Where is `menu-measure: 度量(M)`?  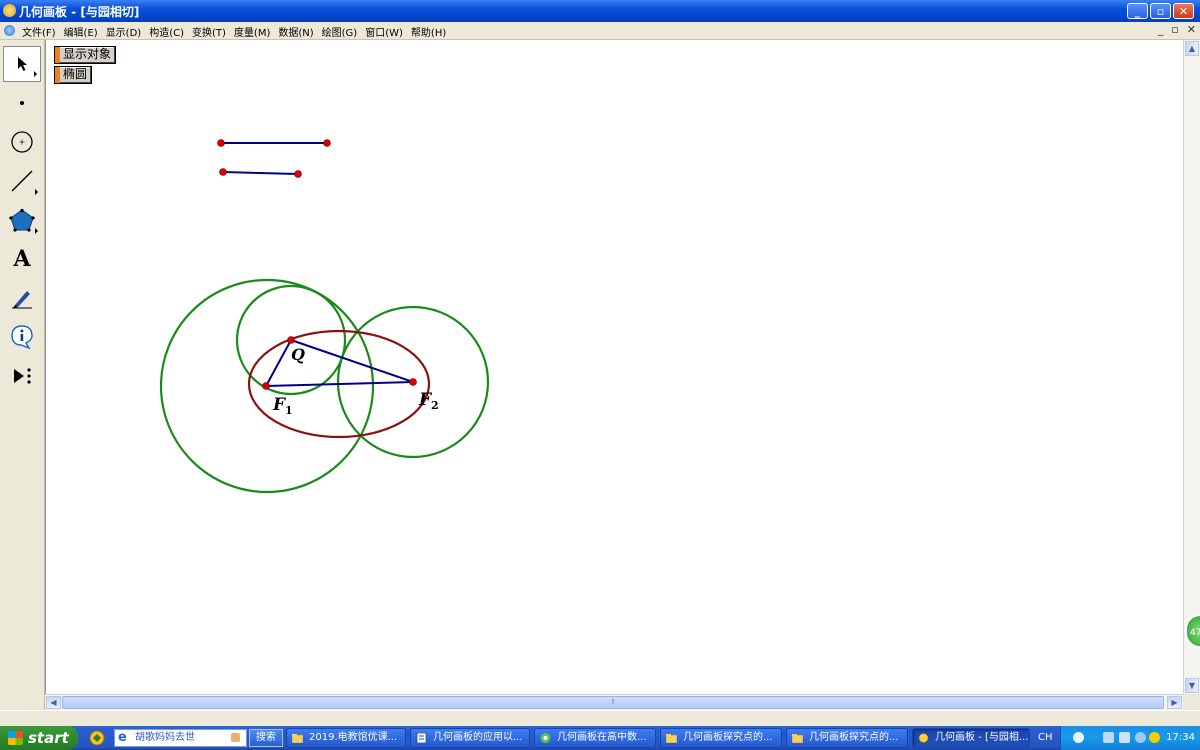
menu-measure: 度量(M) is located at coordinates (252, 31).